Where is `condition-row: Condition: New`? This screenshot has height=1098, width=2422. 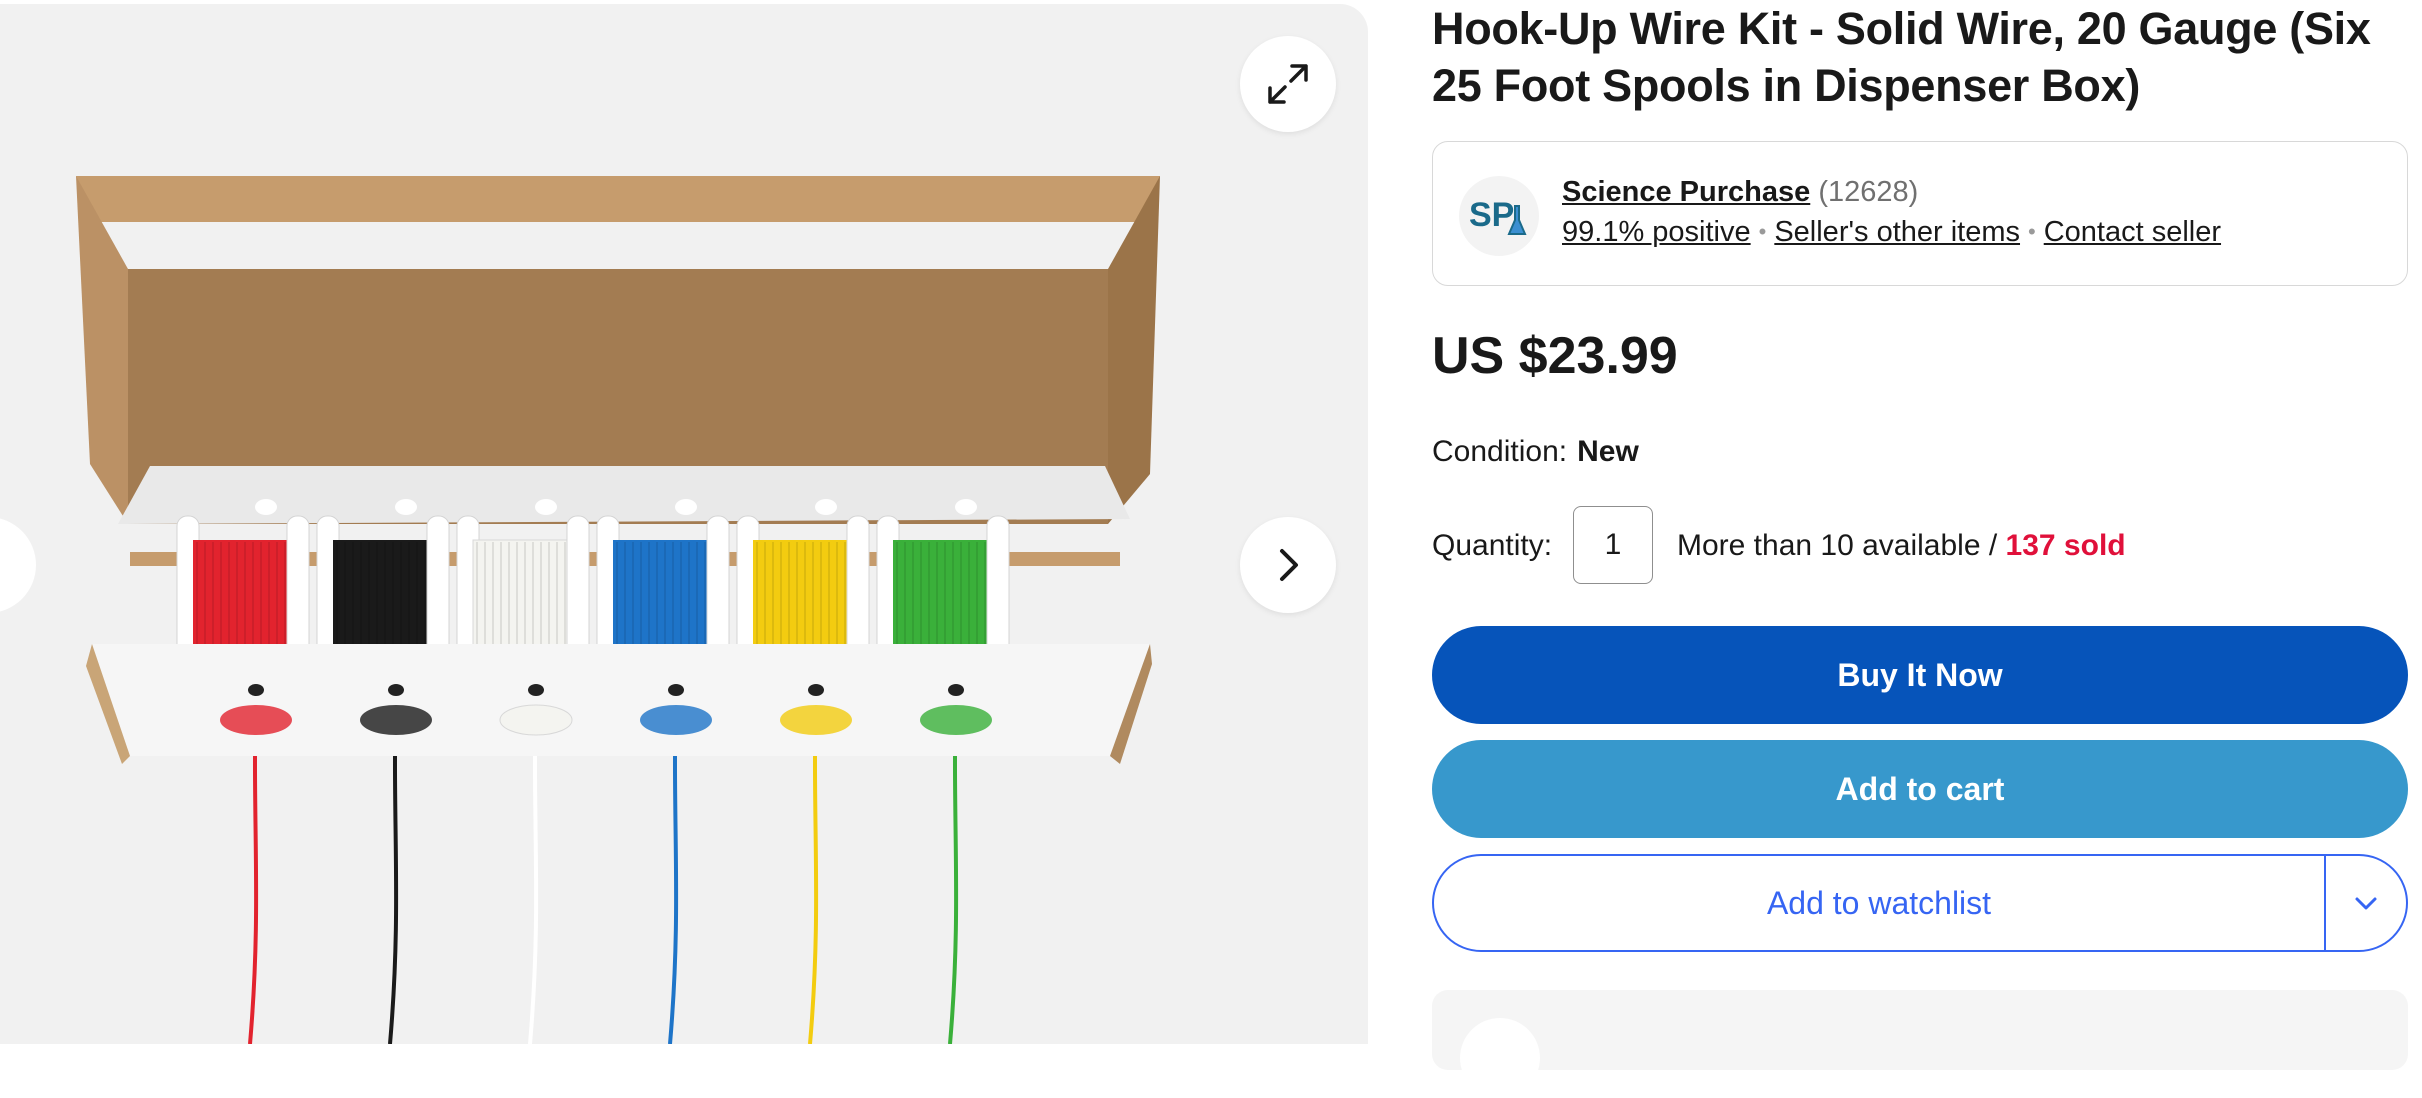 condition-row: Condition: New is located at coordinates (1535, 452).